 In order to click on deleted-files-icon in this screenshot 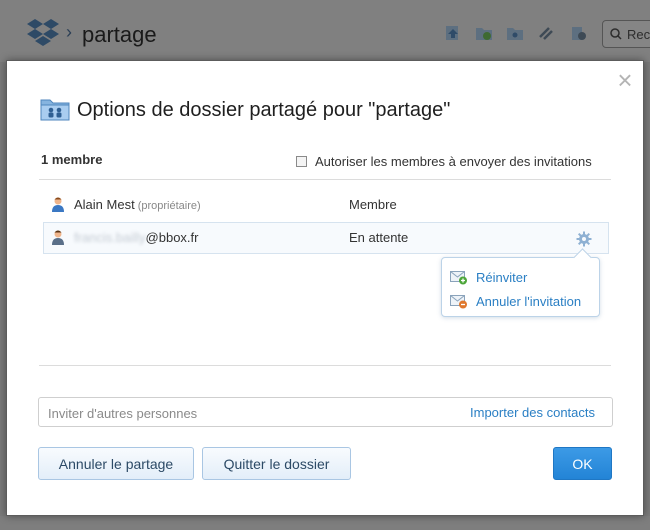, I will do `click(578, 33)`.